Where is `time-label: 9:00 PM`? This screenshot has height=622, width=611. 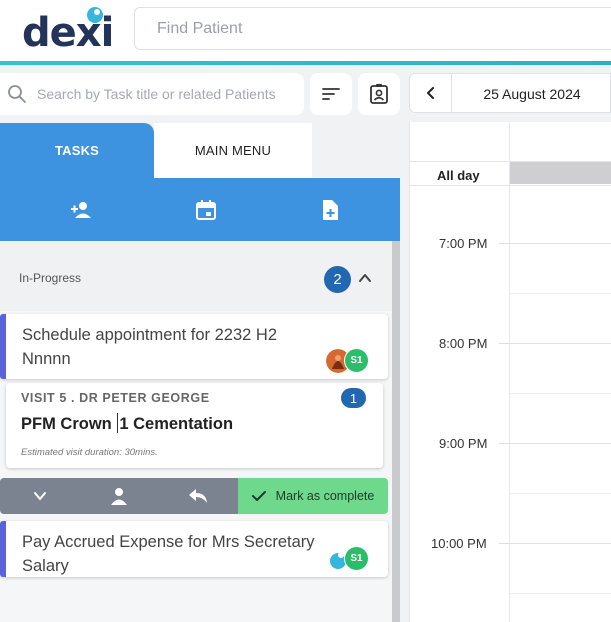
time-label: 9:00 PM is located at coordinates (463, 443).